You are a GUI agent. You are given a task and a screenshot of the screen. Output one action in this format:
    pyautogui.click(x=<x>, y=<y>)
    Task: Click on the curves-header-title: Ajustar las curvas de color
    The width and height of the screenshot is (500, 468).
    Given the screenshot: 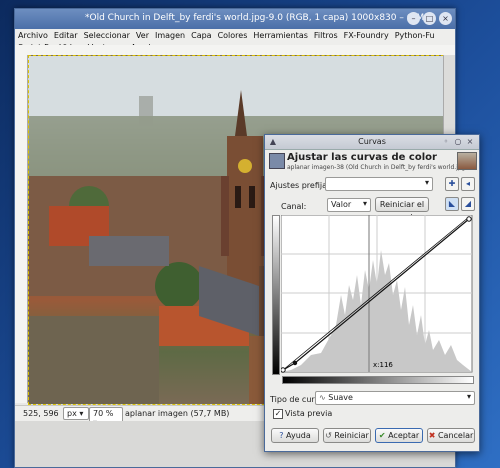 What is the action you would take?
    pyautogui.click(x=362, y=157)
    